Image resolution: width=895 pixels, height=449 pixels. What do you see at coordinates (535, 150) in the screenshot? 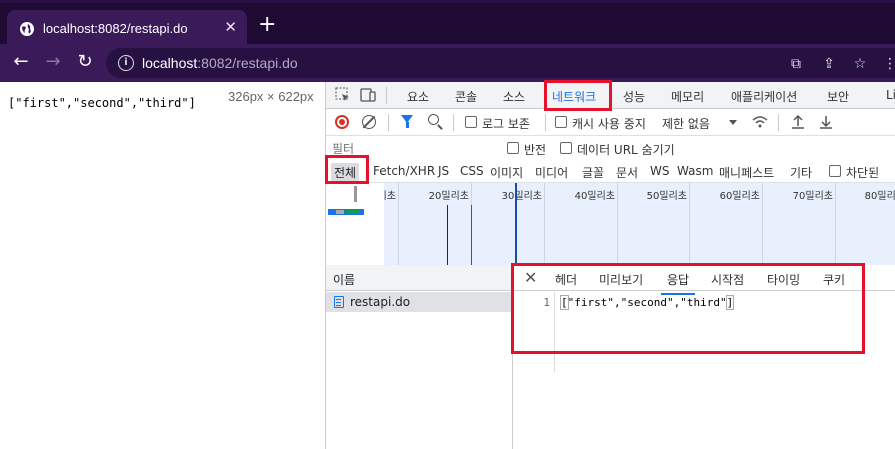
I see `invert-label: 반전` at bounding box center [535, 150].